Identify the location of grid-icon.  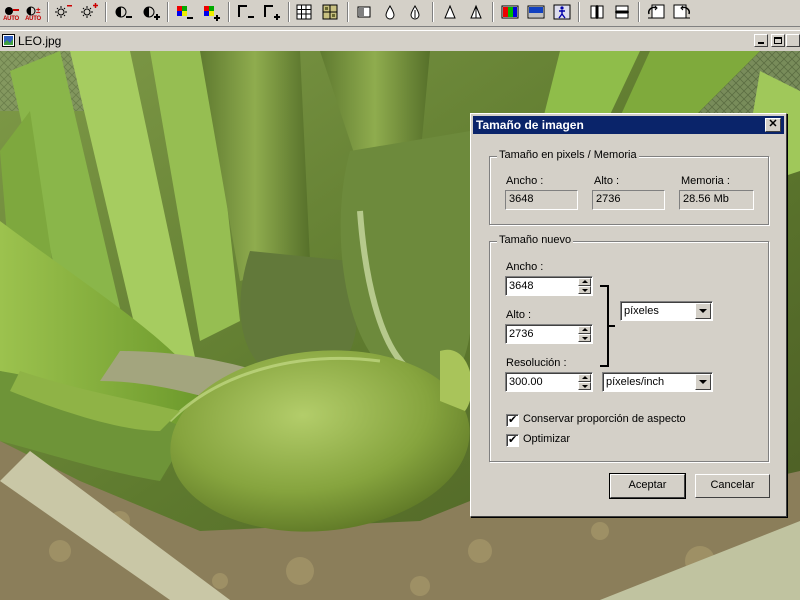
(304, 12).